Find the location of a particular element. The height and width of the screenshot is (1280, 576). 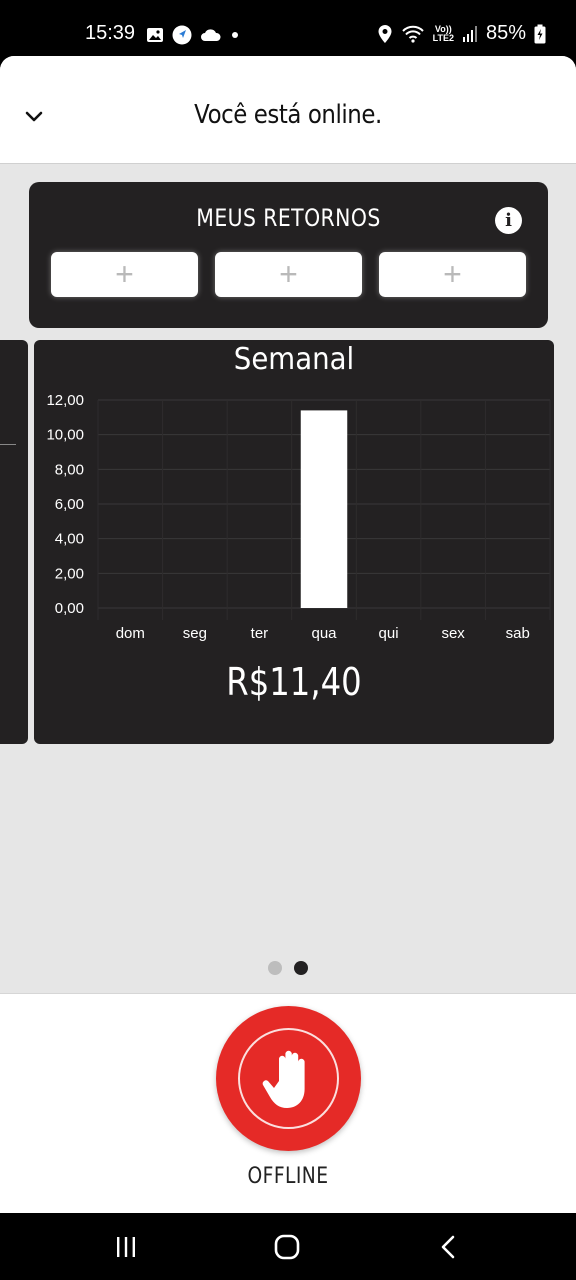

header: Você está online. is located at coordinates (288, 110).